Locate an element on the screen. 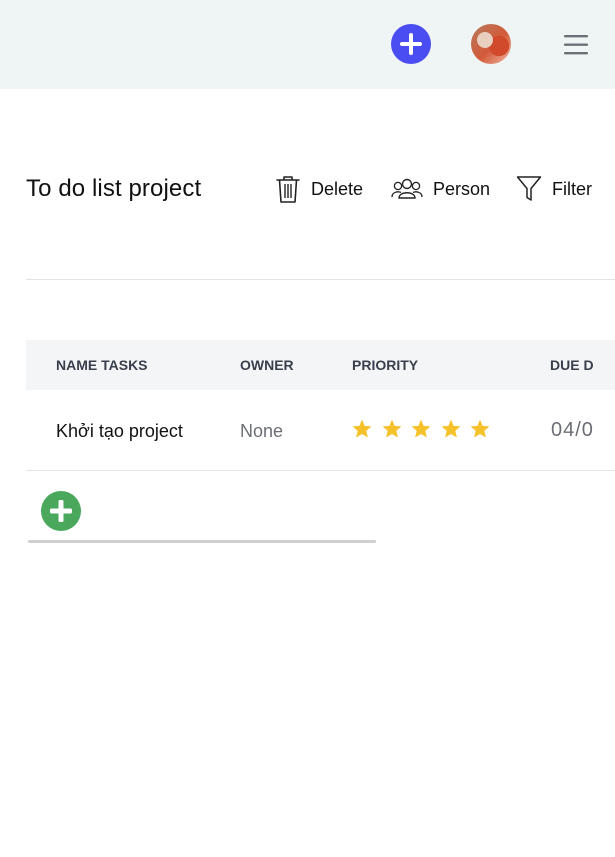  delete-label: Delete is located at coordinates (337, 188).